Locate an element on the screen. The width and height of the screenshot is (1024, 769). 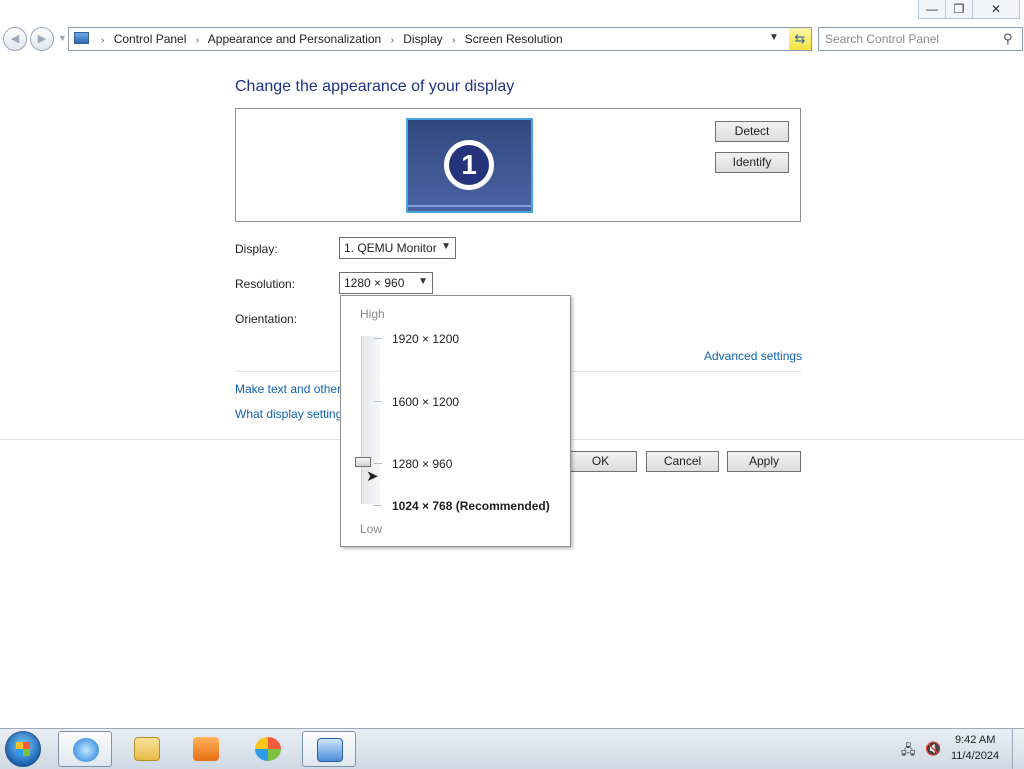
media-player-icon is located at coordinates (206, 749).